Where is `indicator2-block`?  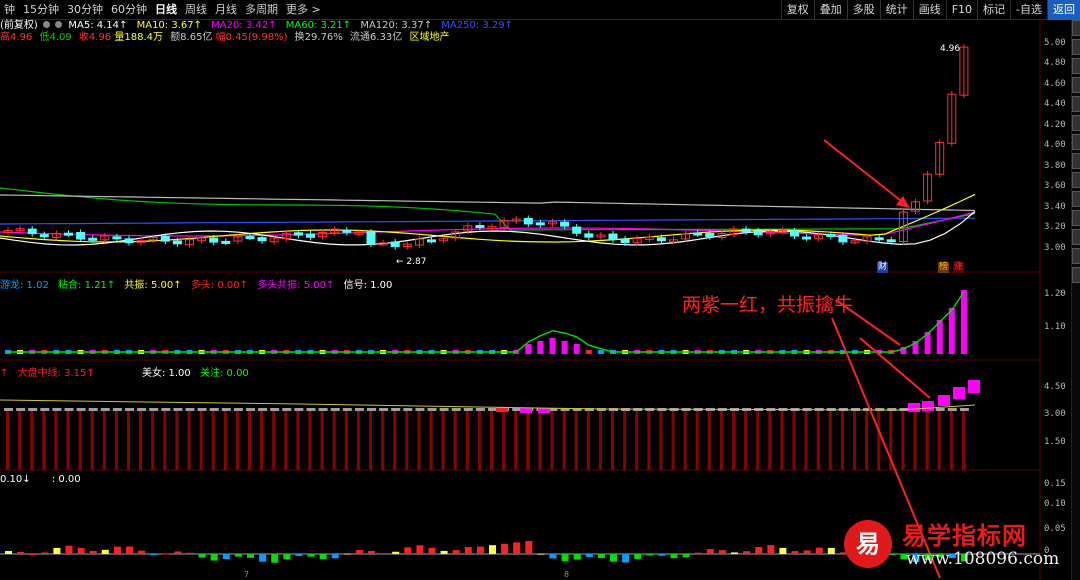 indicator2-block is located at coordinates (944, 400).